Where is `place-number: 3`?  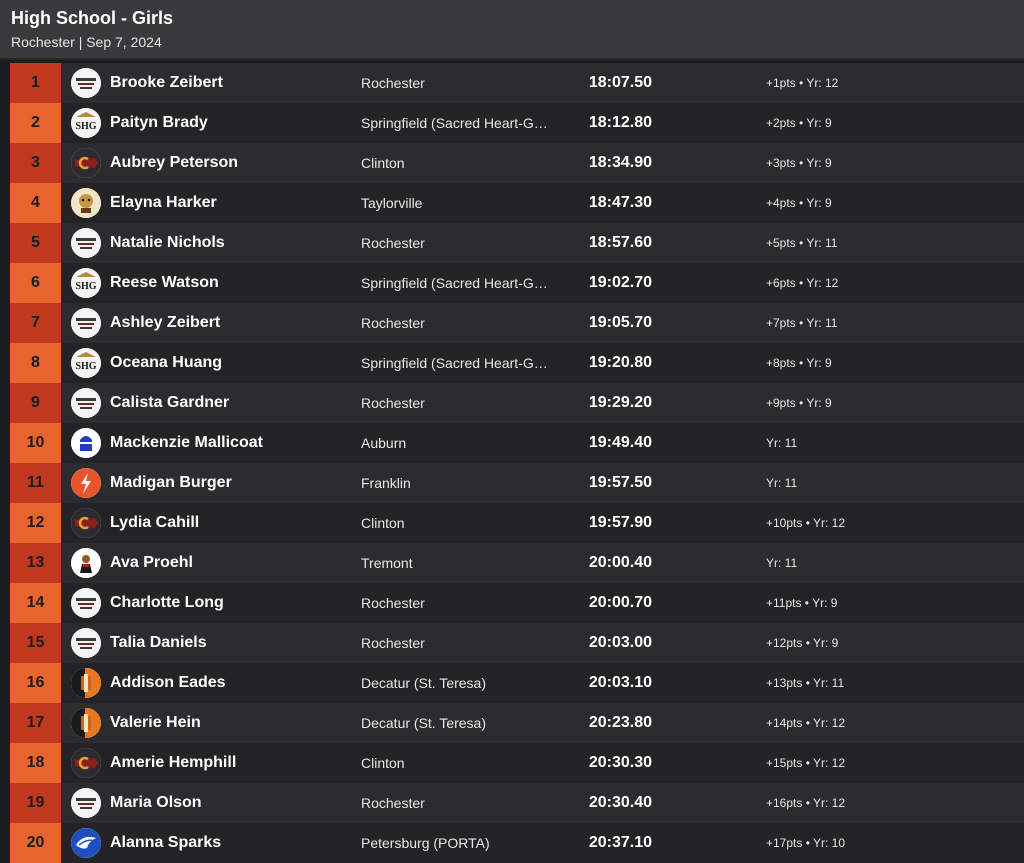 place-number: 3 is located at coordinates (35, 163).